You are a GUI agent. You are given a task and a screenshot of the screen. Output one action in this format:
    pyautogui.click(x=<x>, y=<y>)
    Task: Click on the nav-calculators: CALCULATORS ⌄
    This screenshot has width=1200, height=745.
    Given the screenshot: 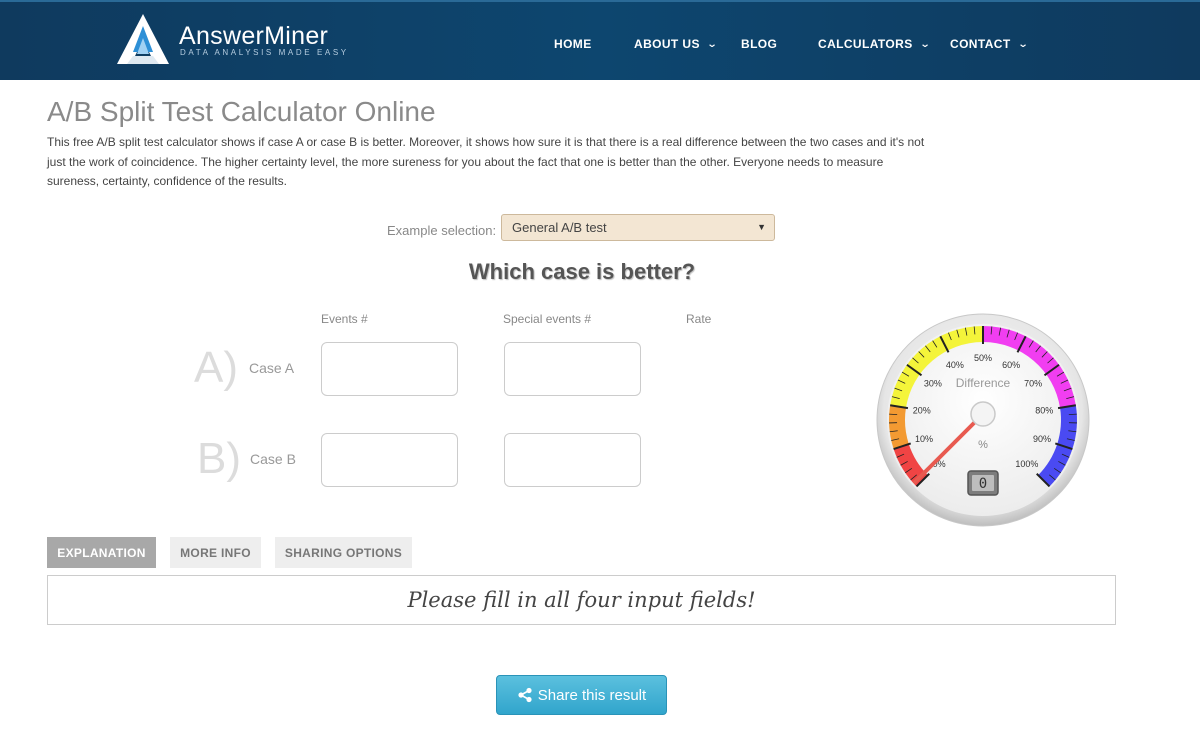 What is the action you would take?
    pyautogui.click(x=874, y=44)
    